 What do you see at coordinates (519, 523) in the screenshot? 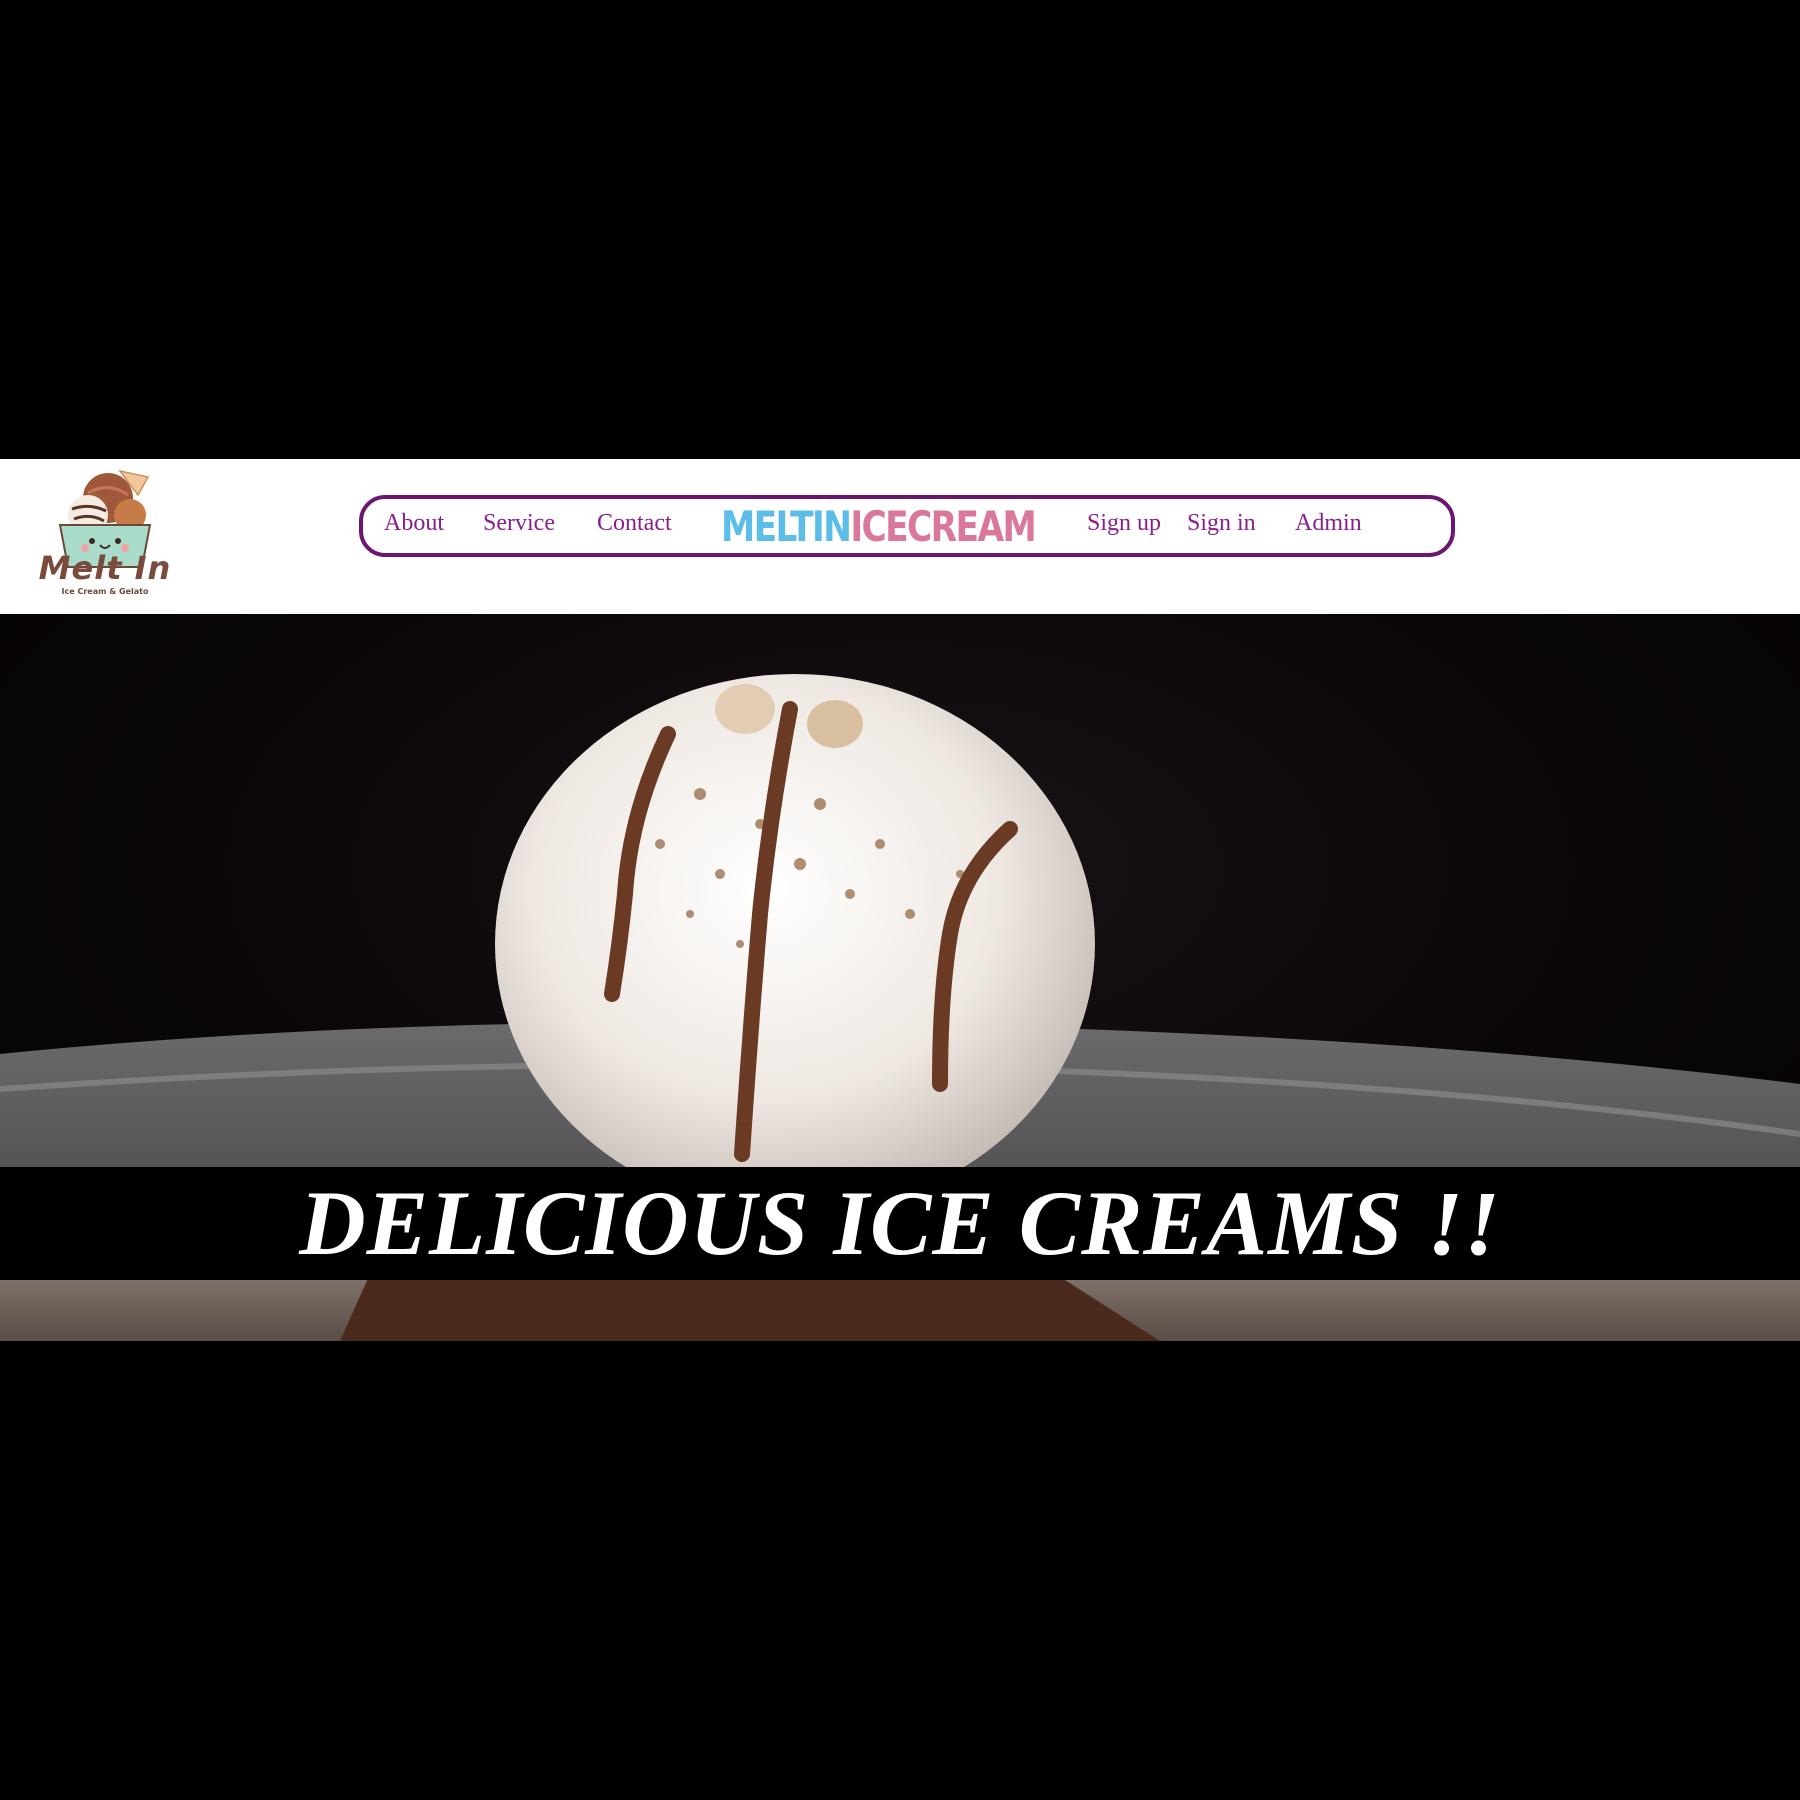
I see `nav-service-link: Service` at bounding box center [519, 523].